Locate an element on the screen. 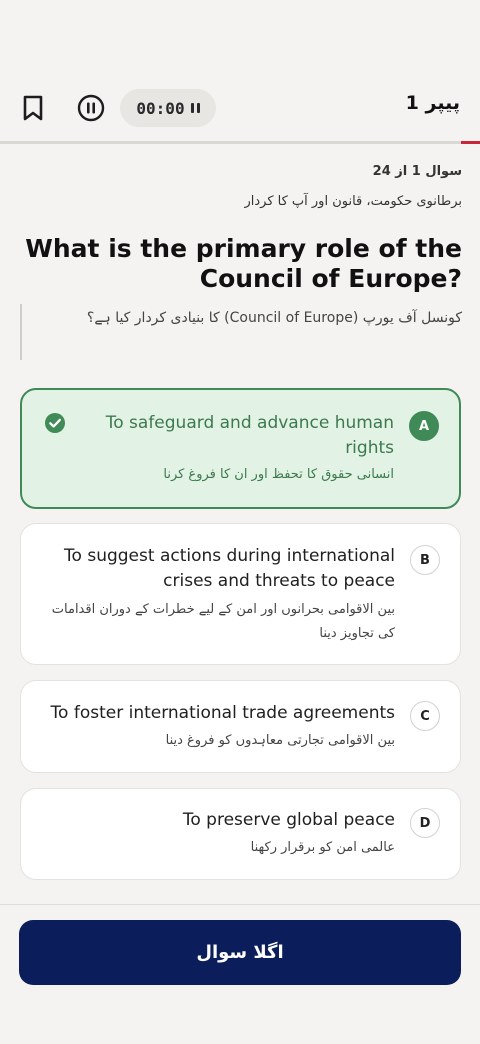 The height and width of the screenshot is (1044, 480). option-text-en: To preserve global peace is located at coordinates (288, 820).